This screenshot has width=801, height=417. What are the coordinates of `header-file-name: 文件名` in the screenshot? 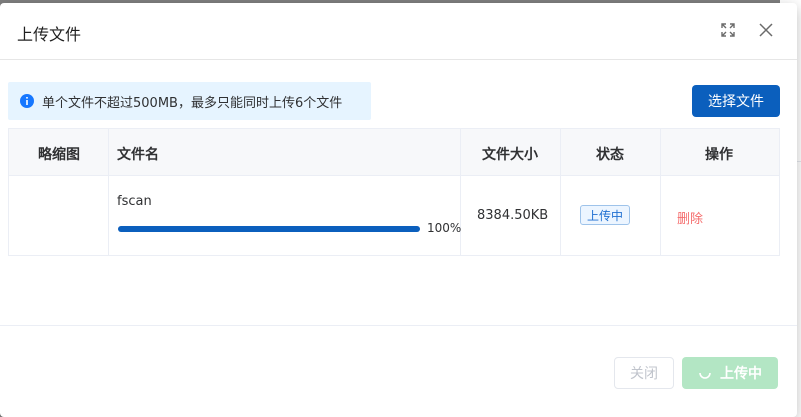 It's located at (138, 155).